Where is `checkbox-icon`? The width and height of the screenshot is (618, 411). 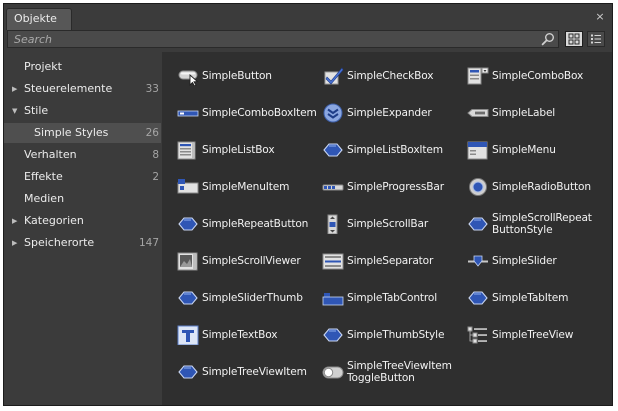
checkbox-icon is located at coordinates (334, 76).